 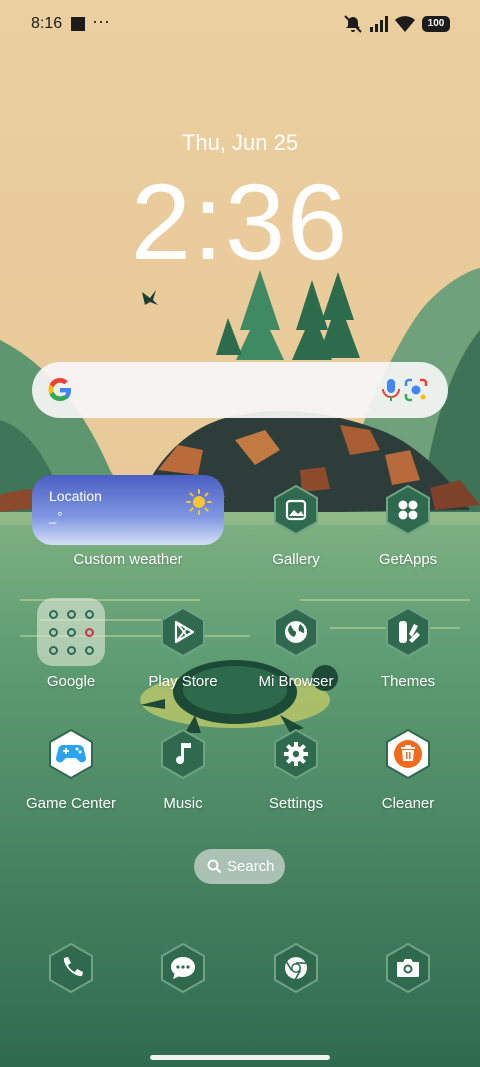 What do you see at coordinates (78, 24) in the screenshot?
I see `square-icon` at bounding box center [78, 24].